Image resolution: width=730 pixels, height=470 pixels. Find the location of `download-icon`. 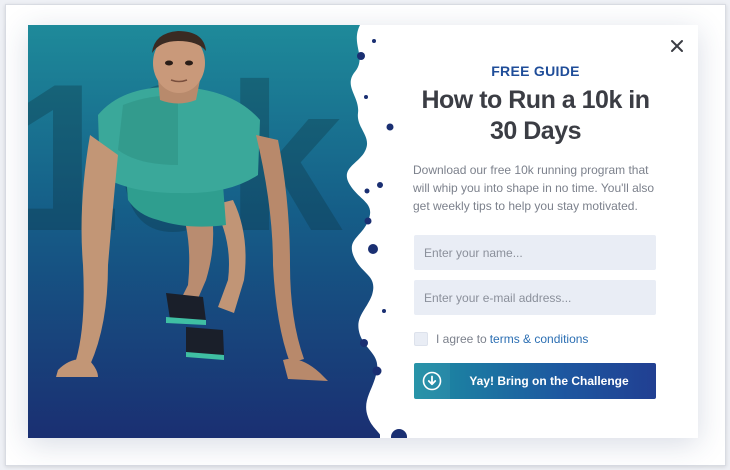

download-icon is located at coordinates (432, 381).